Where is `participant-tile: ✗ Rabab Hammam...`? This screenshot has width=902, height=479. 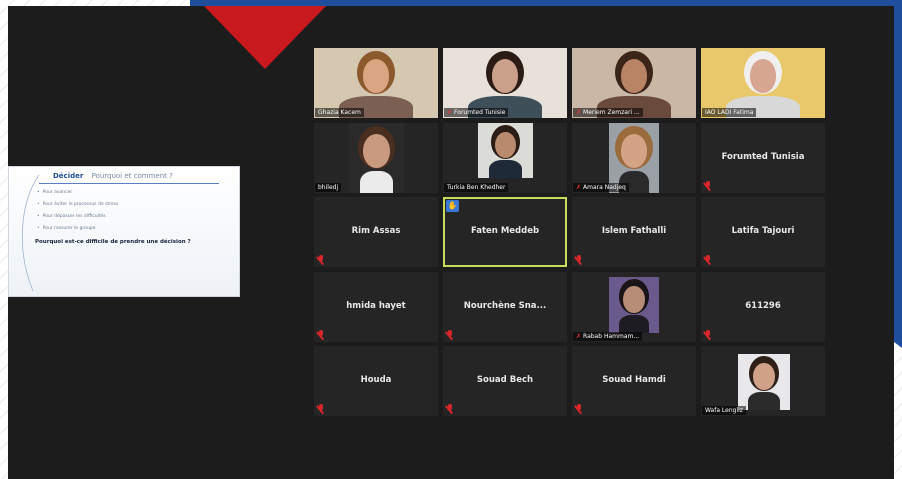
participant-tile: ✗ Rabab Hammam... is located at coordinates (634, 307).